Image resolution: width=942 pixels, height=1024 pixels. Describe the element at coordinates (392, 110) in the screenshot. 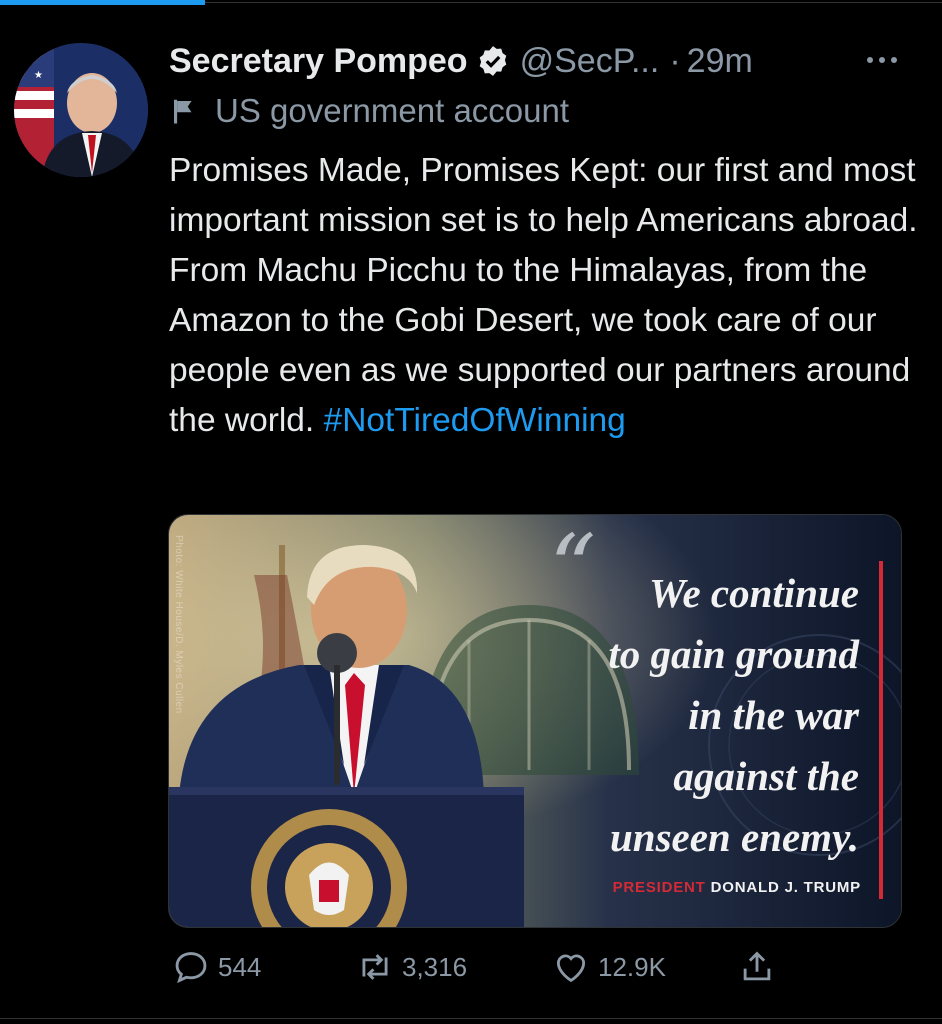

I see `government-label-text: US government account` at that location.